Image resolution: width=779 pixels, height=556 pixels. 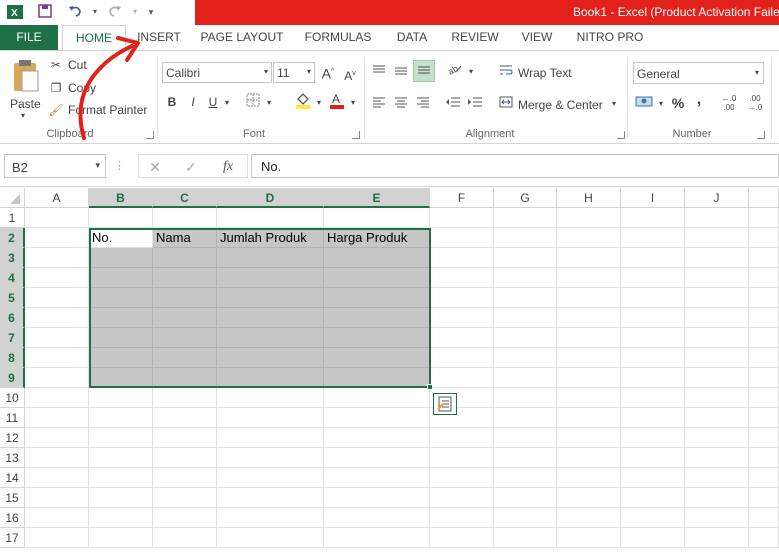 I want to click on align-left-icon, so click(x=379, y=104).